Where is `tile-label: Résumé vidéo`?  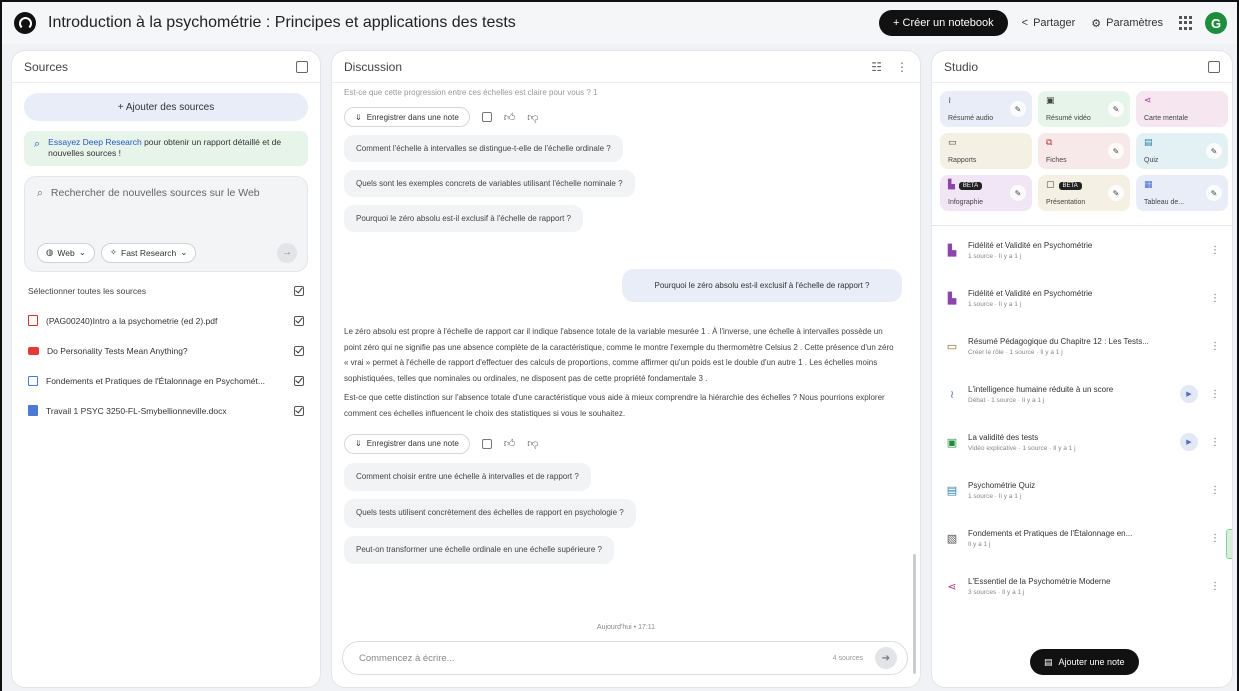
tile-label: Résumé vidéo is located at coordinates (1068, 118).